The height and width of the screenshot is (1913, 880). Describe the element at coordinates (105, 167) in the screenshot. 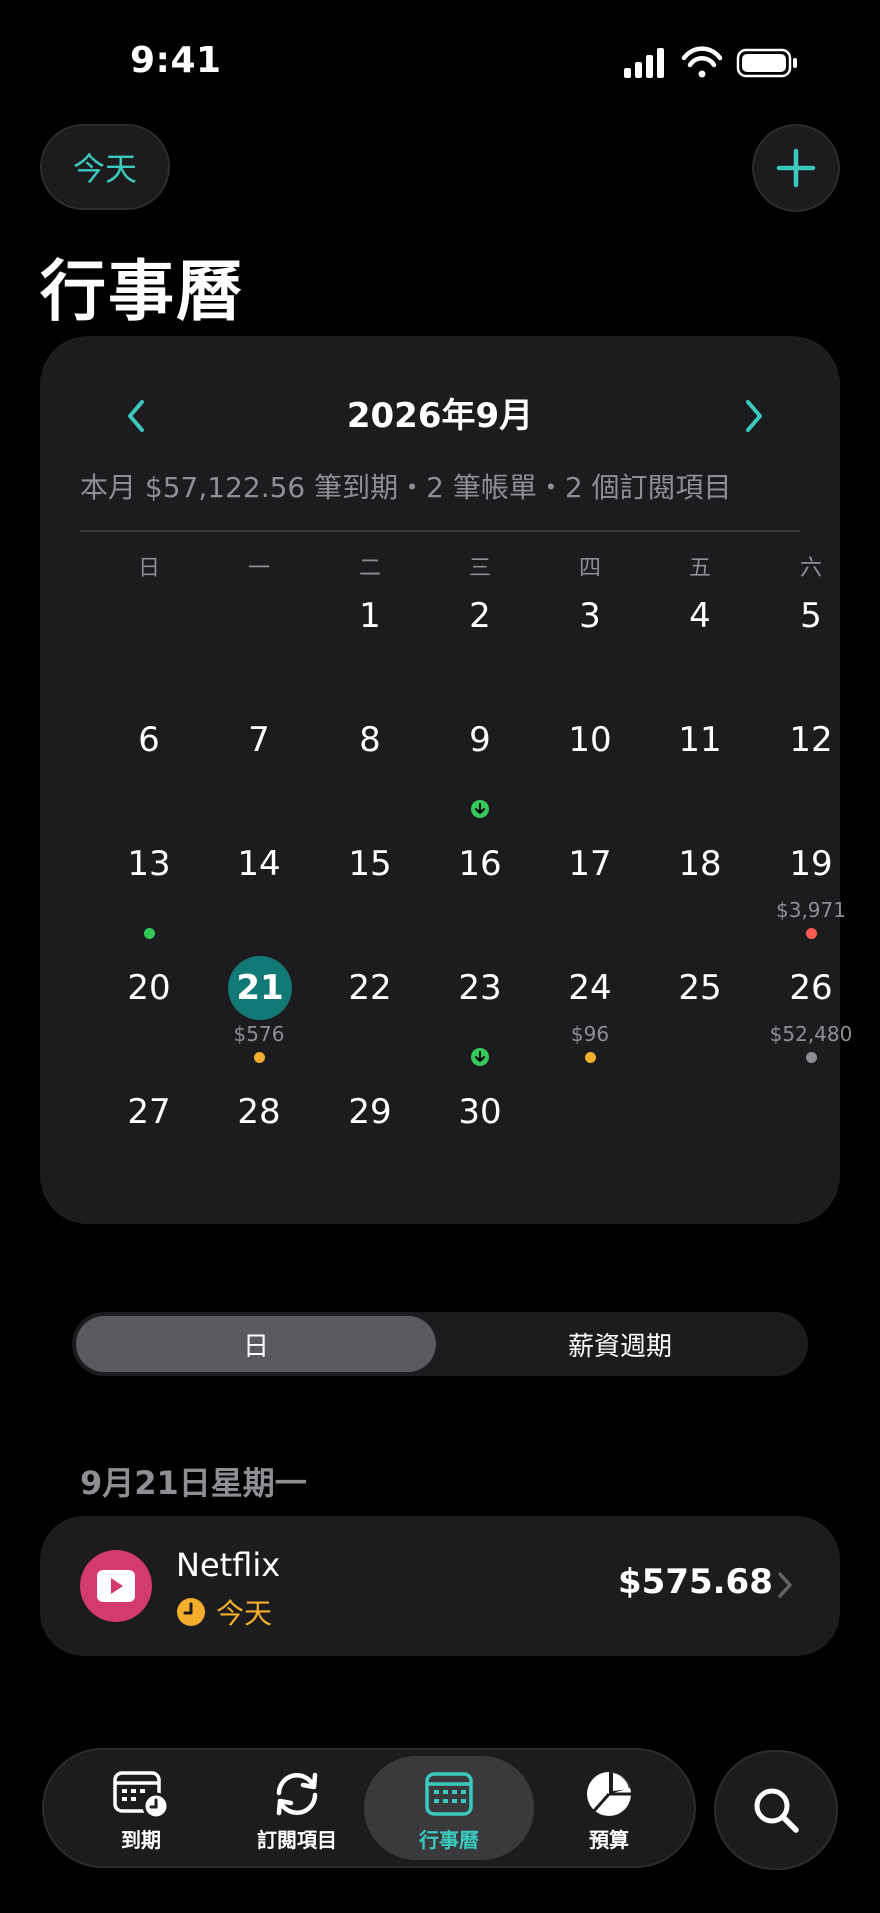

I see `today-button: 今天` at that location.